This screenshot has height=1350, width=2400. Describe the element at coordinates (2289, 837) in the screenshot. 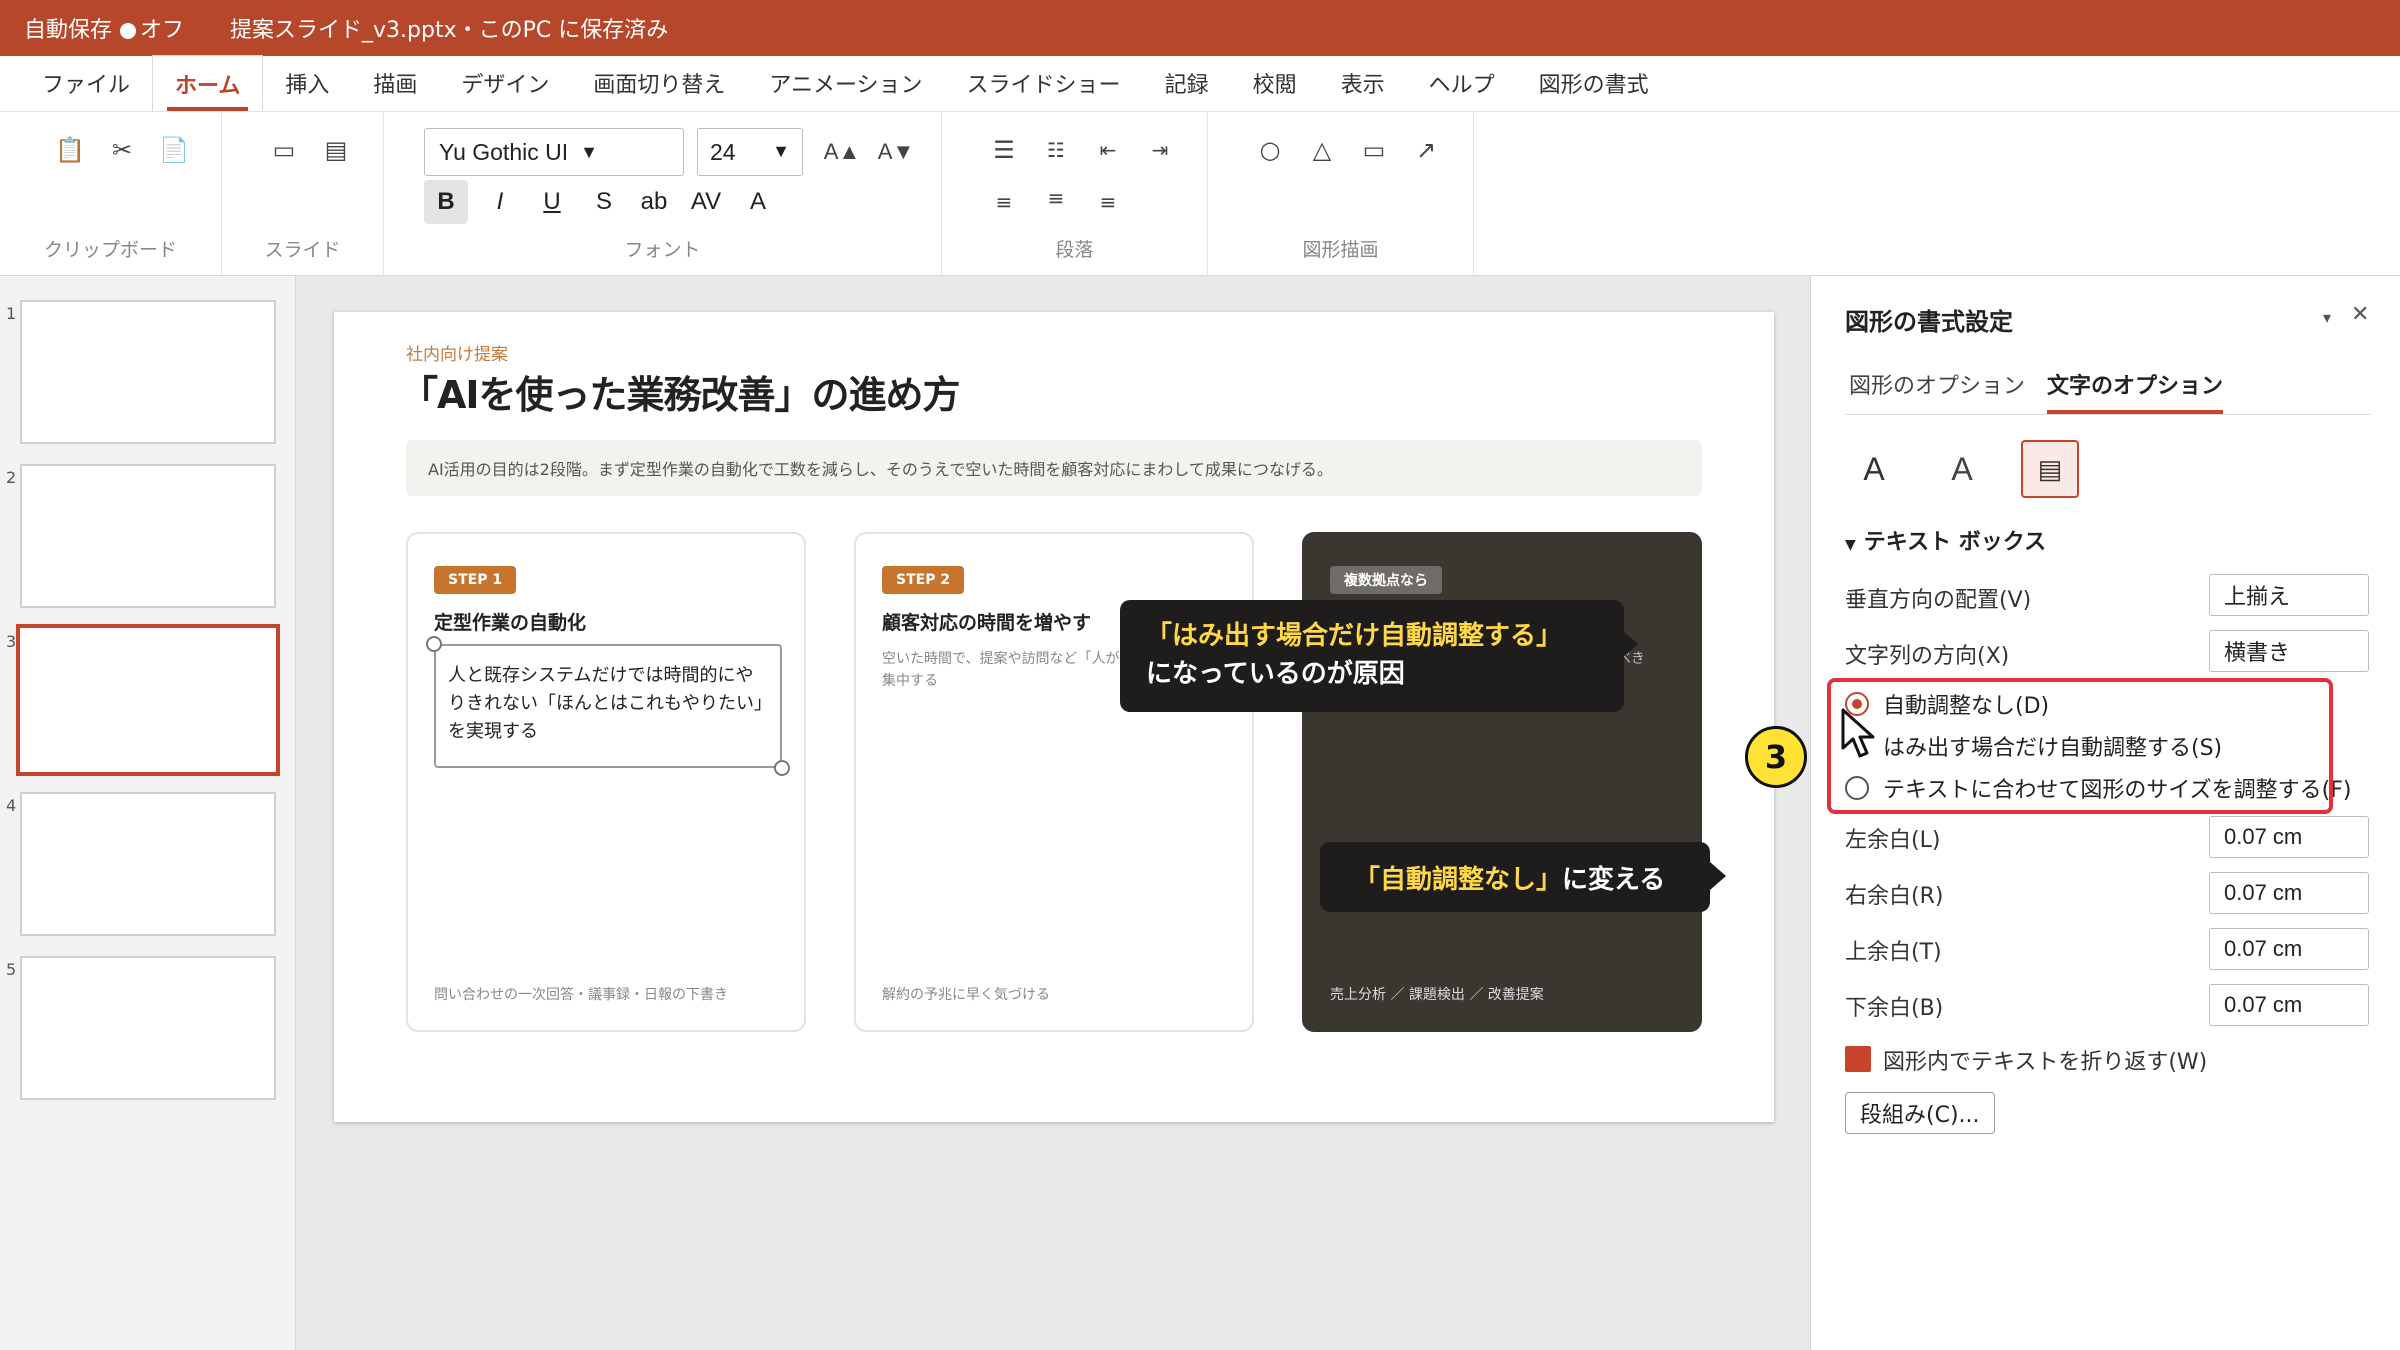

I see `margin-left-input: 0.07 cm` at that location.